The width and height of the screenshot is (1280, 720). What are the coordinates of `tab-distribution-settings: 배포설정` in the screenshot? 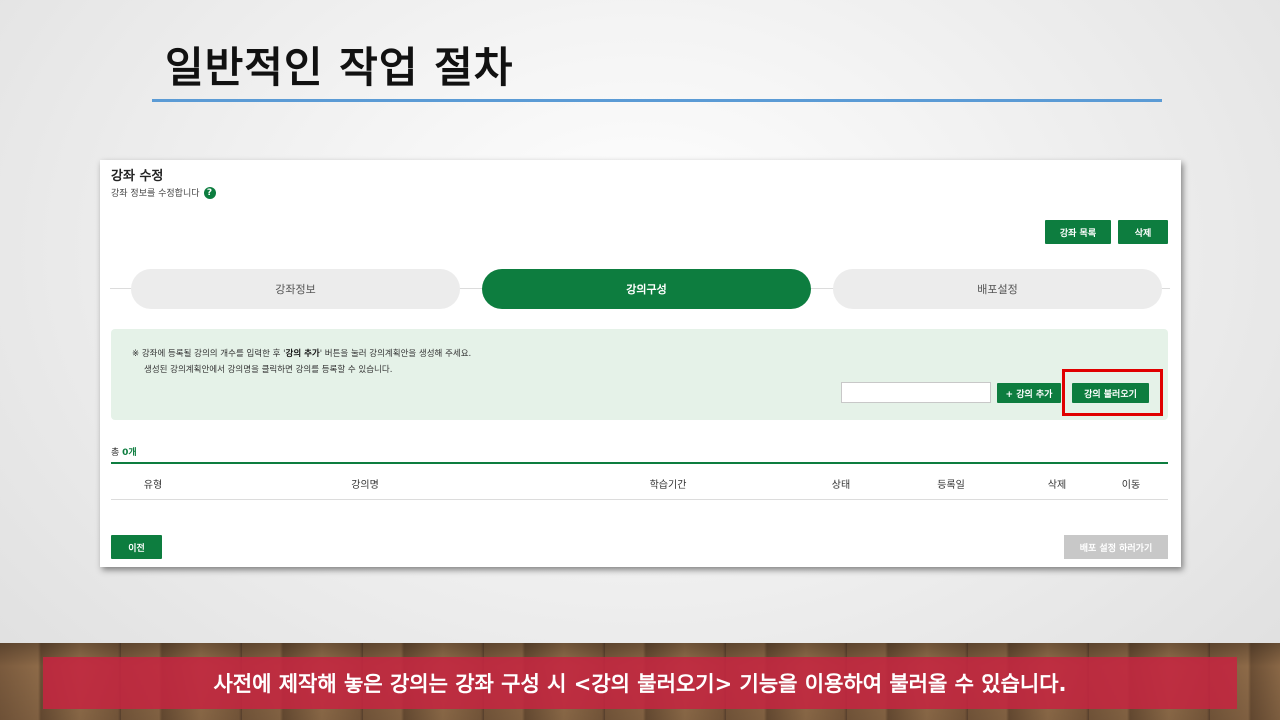 It's located at (997, 289).